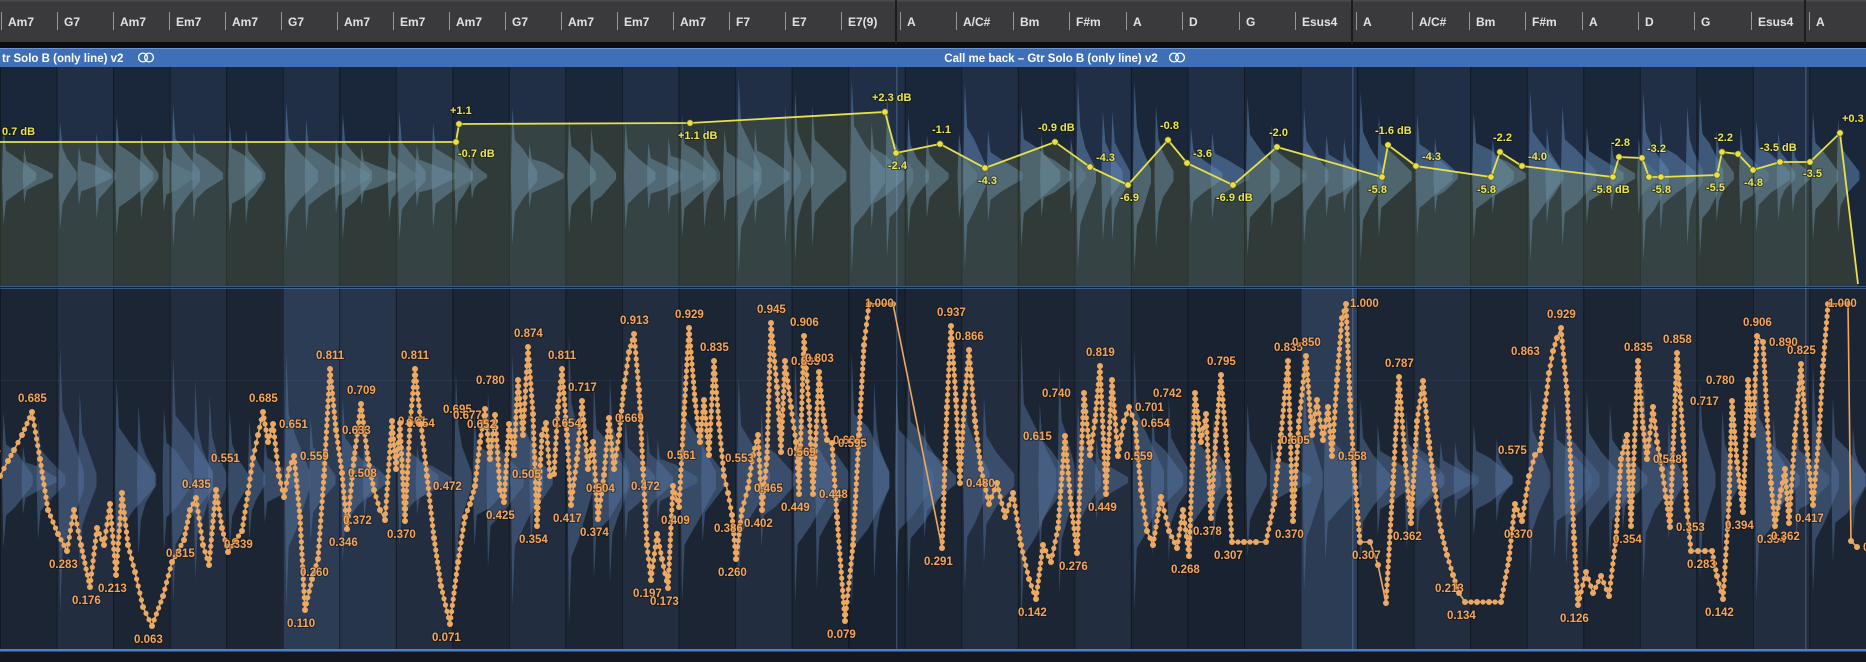 The width and height of the screenshot is (1866, 662). What do you see at coordinates (1649, 22) in the screenshot?
I see `chord-cell: D` at bounding box center [1649, 22].